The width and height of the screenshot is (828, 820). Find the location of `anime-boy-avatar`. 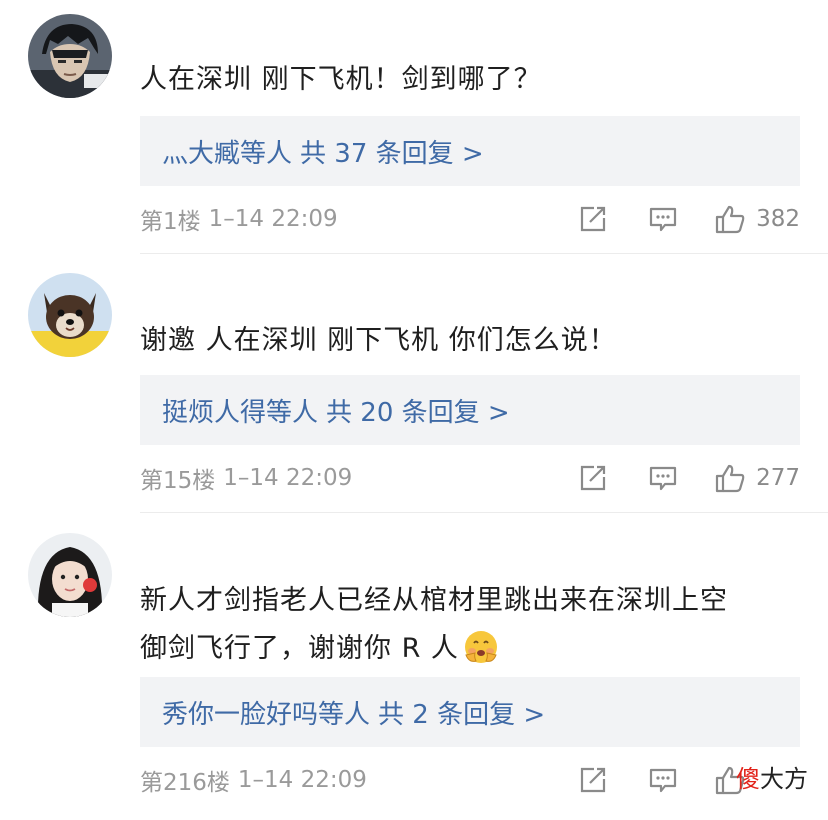

anime-boy-avatar is located at coordinates (70, 56).